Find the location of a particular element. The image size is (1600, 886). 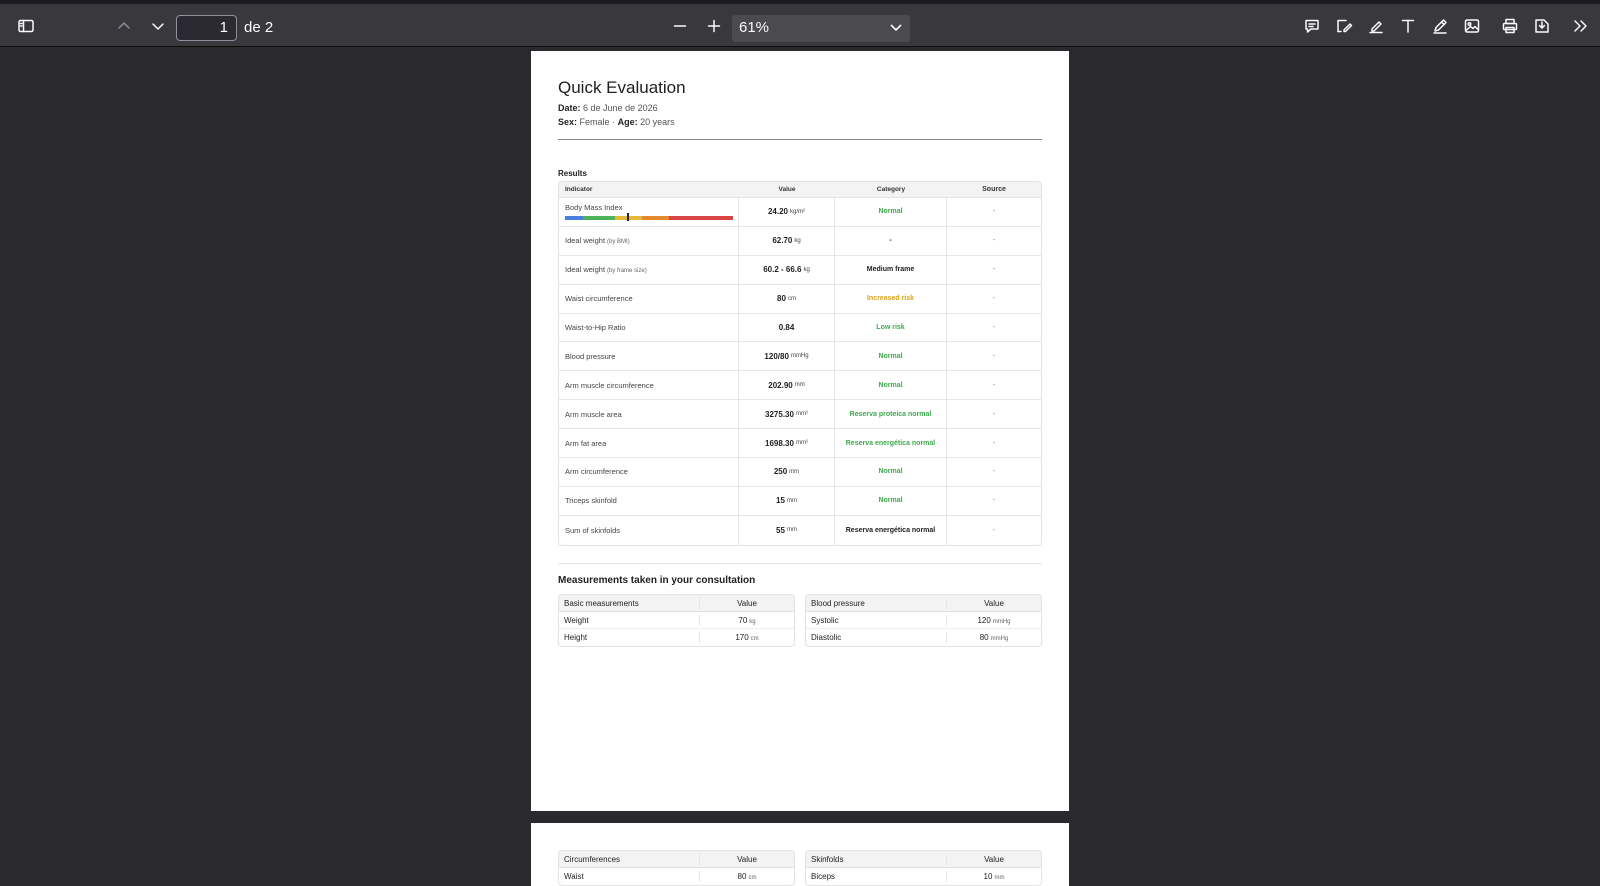

table-header: Basic measurements Value is located at coordinates (676, 603).